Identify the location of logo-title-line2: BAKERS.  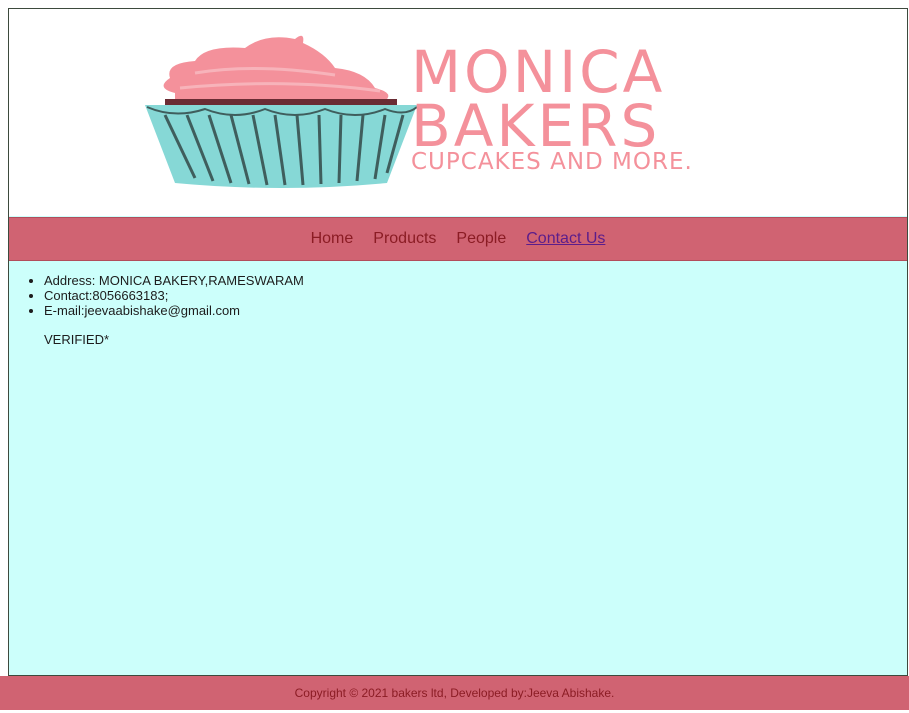
(536, 126).